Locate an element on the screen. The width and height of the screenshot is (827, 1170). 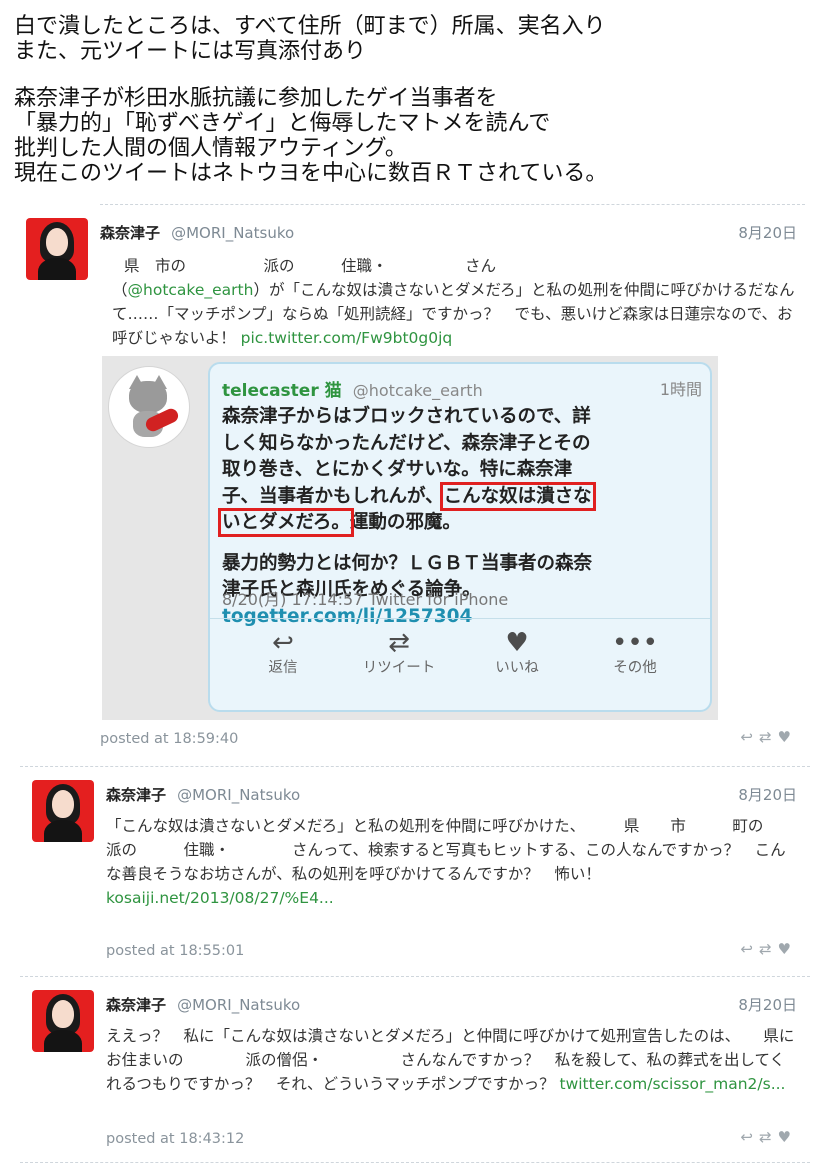
retweet-action: ⇄ リツイート is located at coordinates (399, 653).